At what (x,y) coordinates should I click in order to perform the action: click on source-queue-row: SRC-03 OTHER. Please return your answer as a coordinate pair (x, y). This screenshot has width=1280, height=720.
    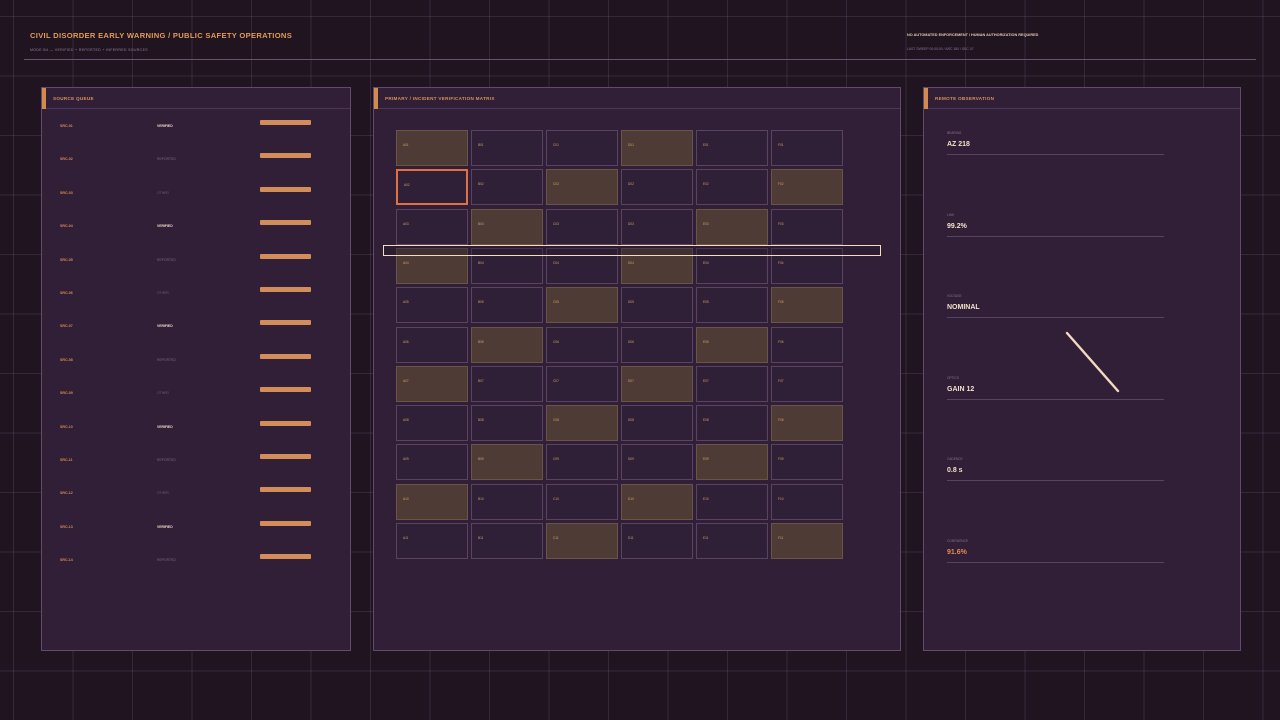
    Looking at the image, I should click on (197, 192).